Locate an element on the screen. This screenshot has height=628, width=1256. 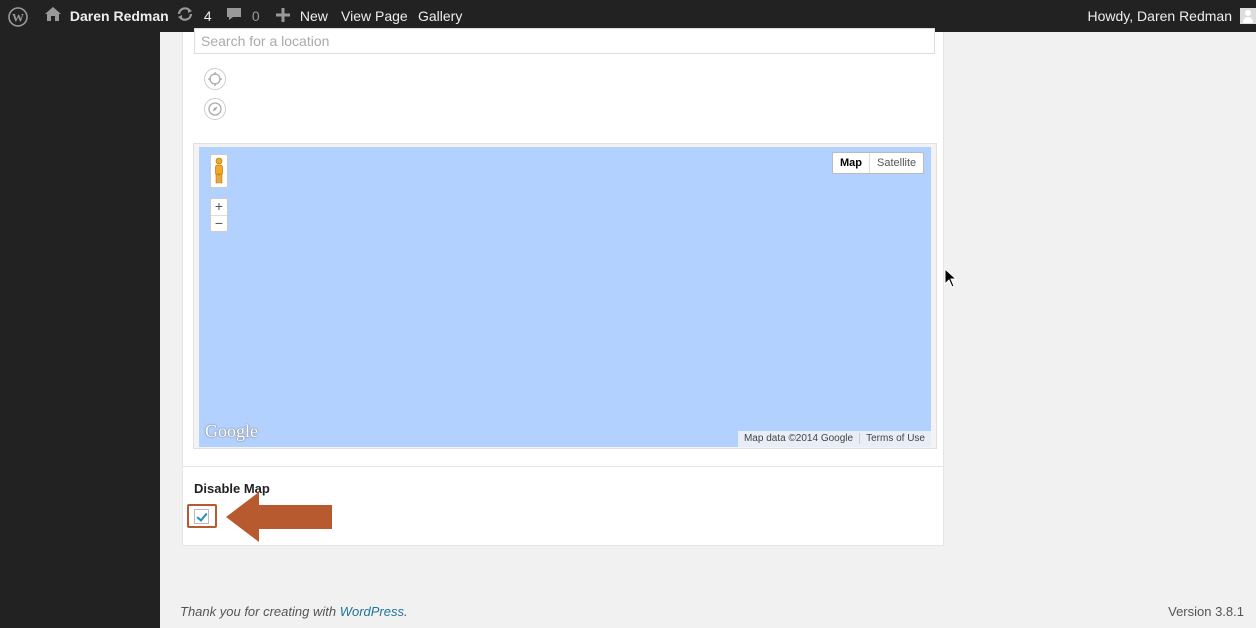
wordpress-logo-icon: W is located at coordinates (18, 16).